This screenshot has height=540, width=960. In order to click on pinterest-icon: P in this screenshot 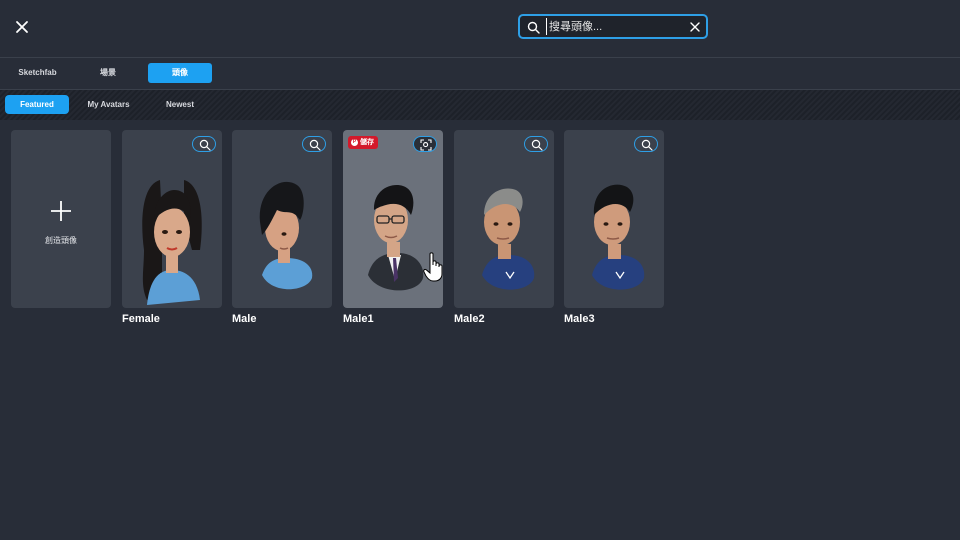, I will do `click(354, 142)`.